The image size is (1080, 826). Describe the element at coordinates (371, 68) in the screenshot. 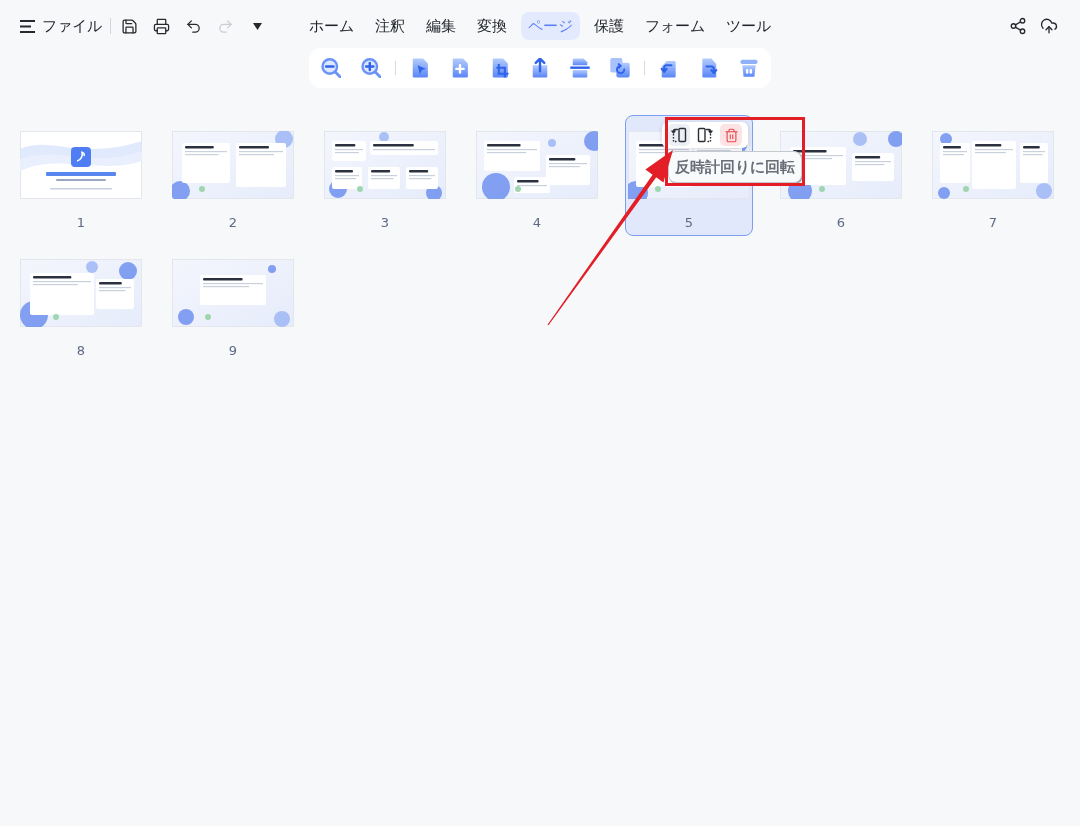

I see `zoom-in-icon` at that location.